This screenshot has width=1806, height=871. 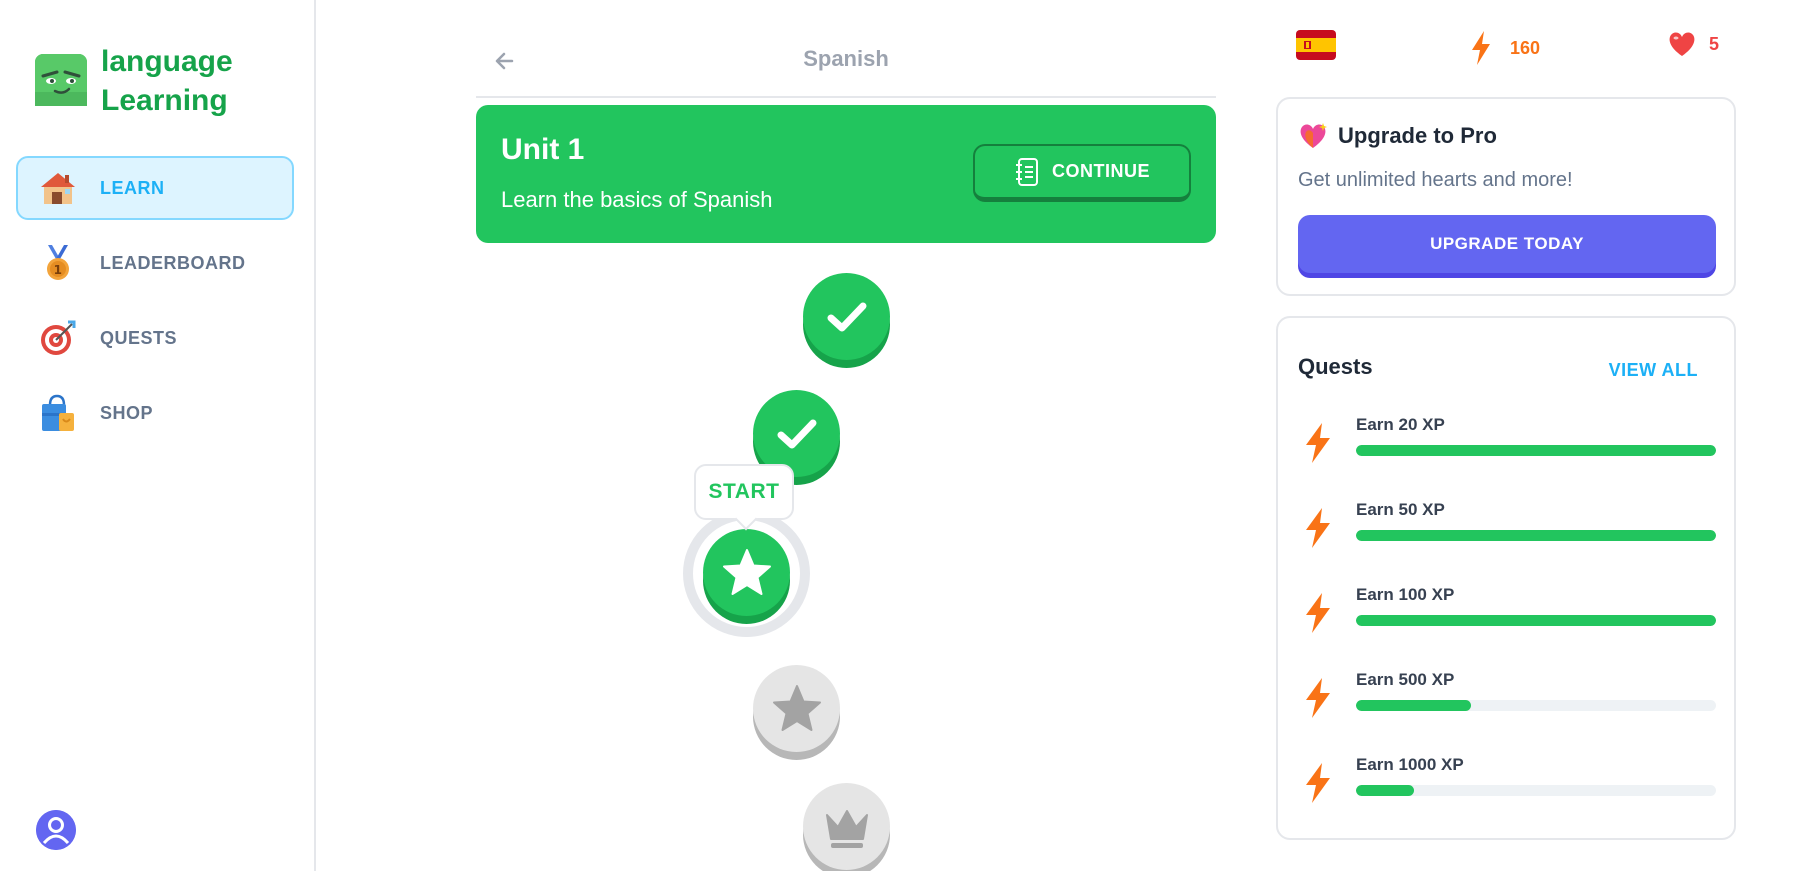 I want to click on language-selector, so click(x=1316, y=45).